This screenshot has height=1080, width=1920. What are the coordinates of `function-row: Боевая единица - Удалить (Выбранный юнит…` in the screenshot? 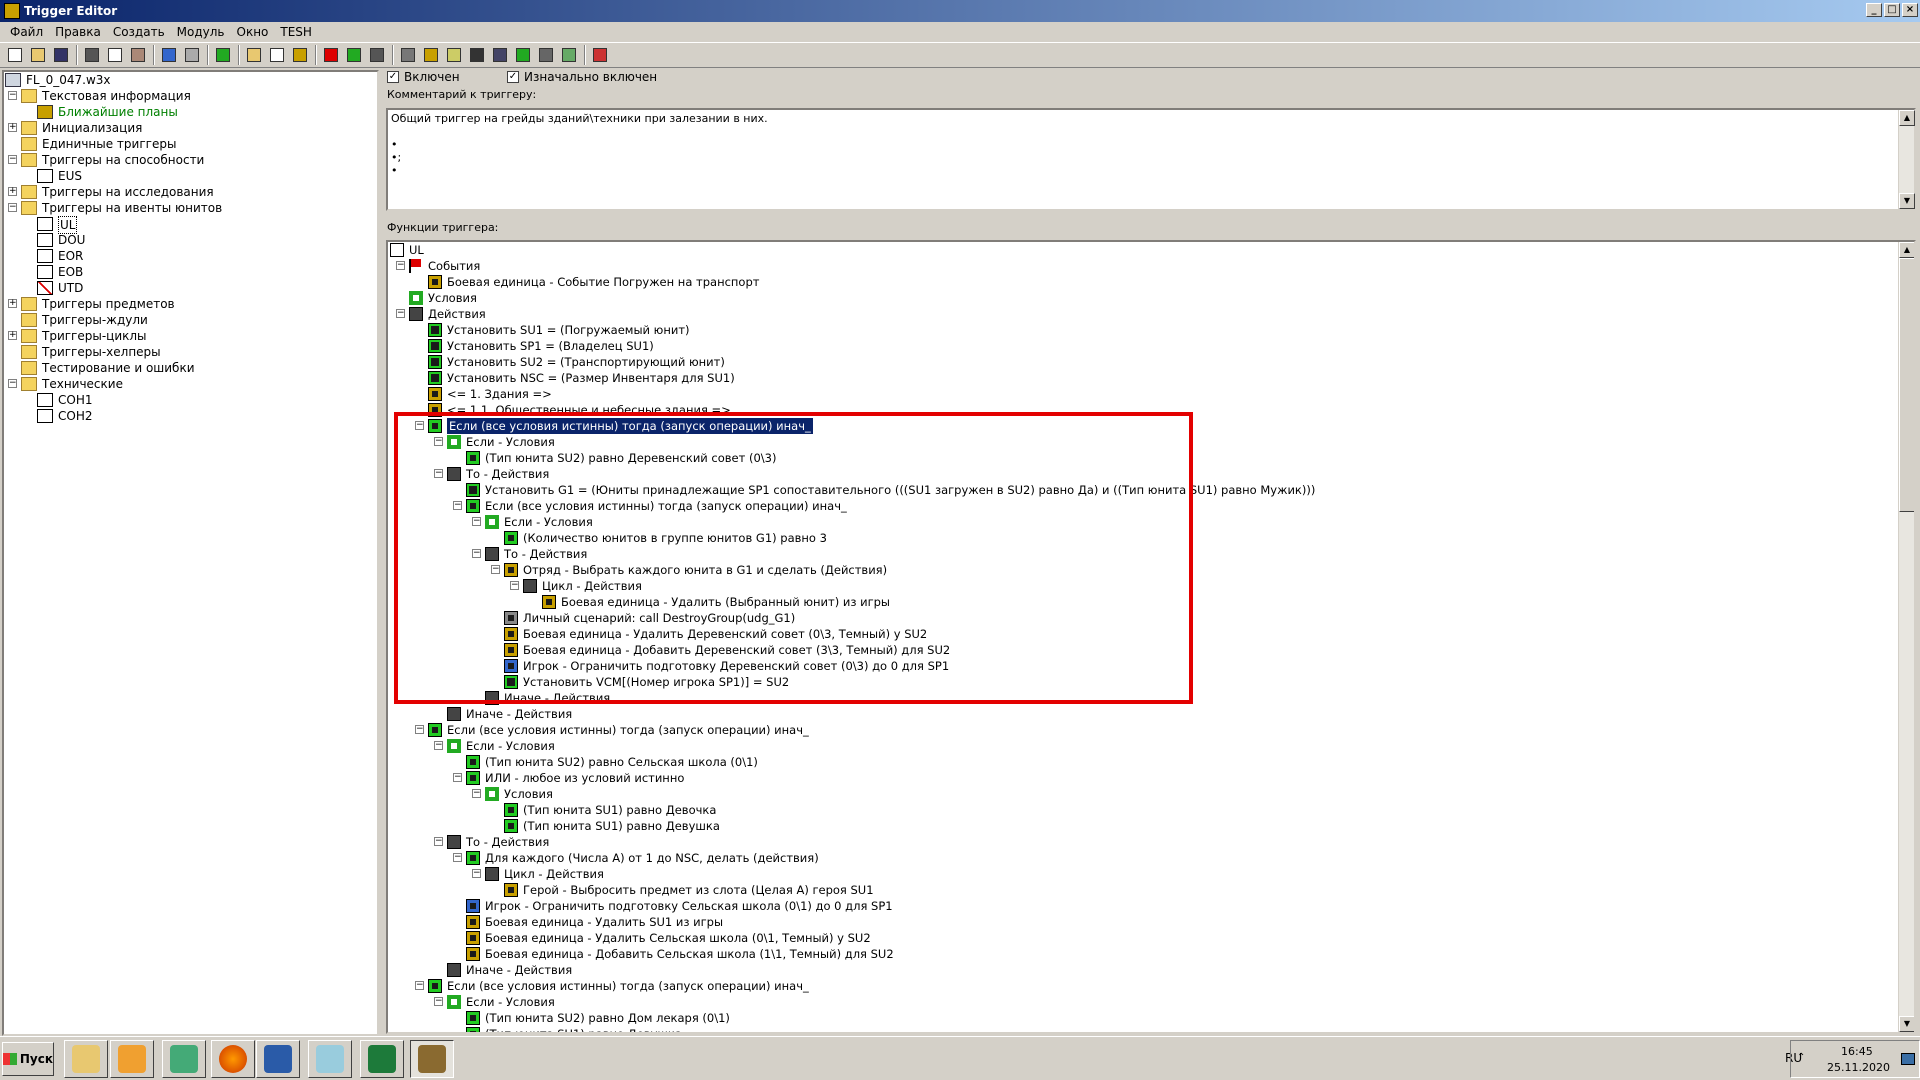 It's located at (1143, 602).